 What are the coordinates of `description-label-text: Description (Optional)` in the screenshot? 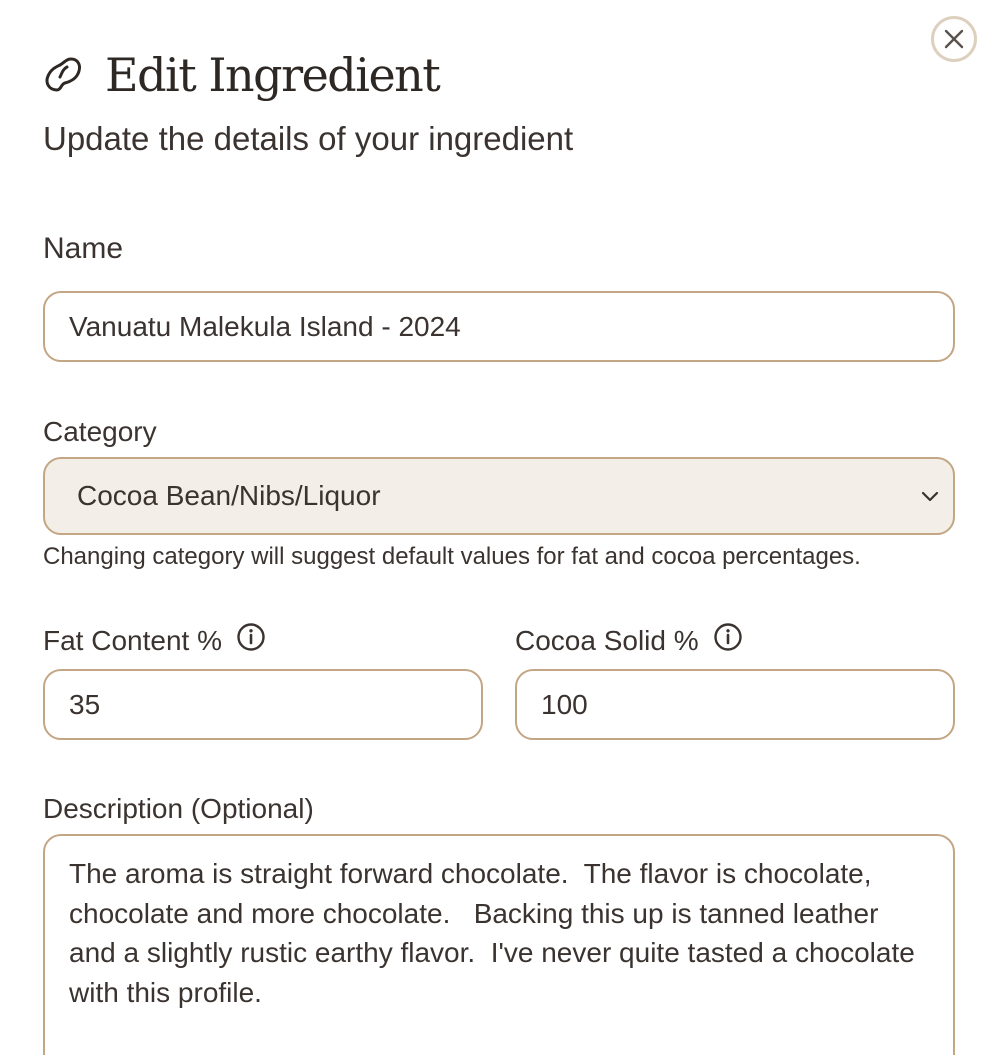 It's located at (178, 808).